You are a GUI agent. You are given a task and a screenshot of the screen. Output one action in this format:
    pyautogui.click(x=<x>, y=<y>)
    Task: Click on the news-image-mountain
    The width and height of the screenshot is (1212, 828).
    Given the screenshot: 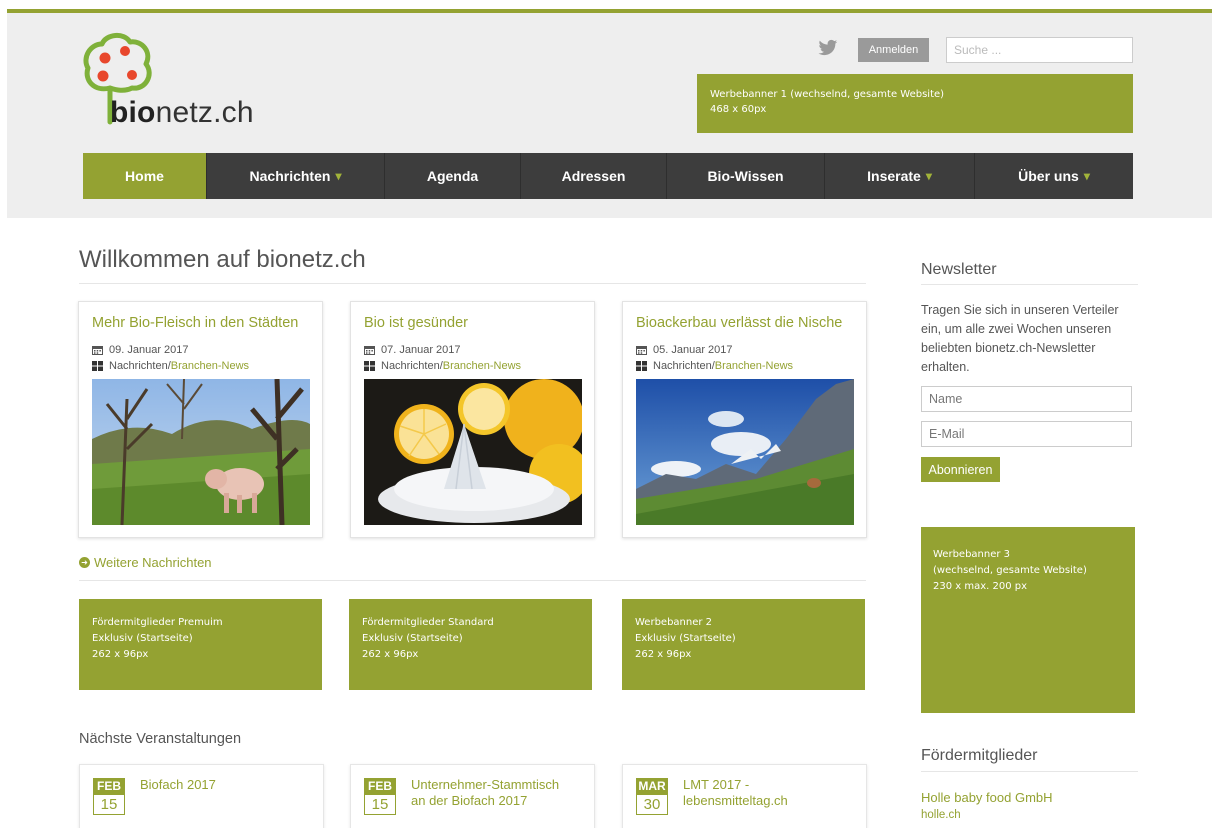 What is the action you would take?
    pyautogui.click(x=745, y=452)
    